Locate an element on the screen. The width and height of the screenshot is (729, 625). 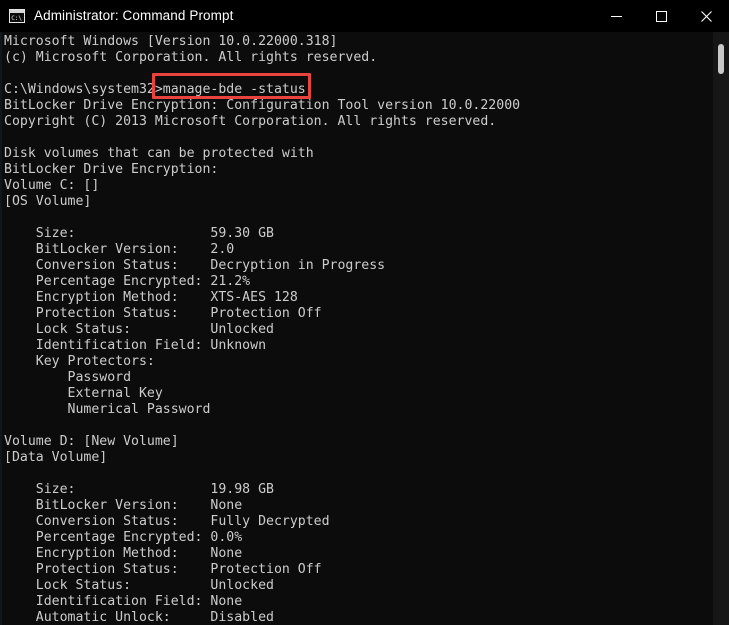
terminal-line: Identification Field: Unknown is located at coordinates (135, 345).